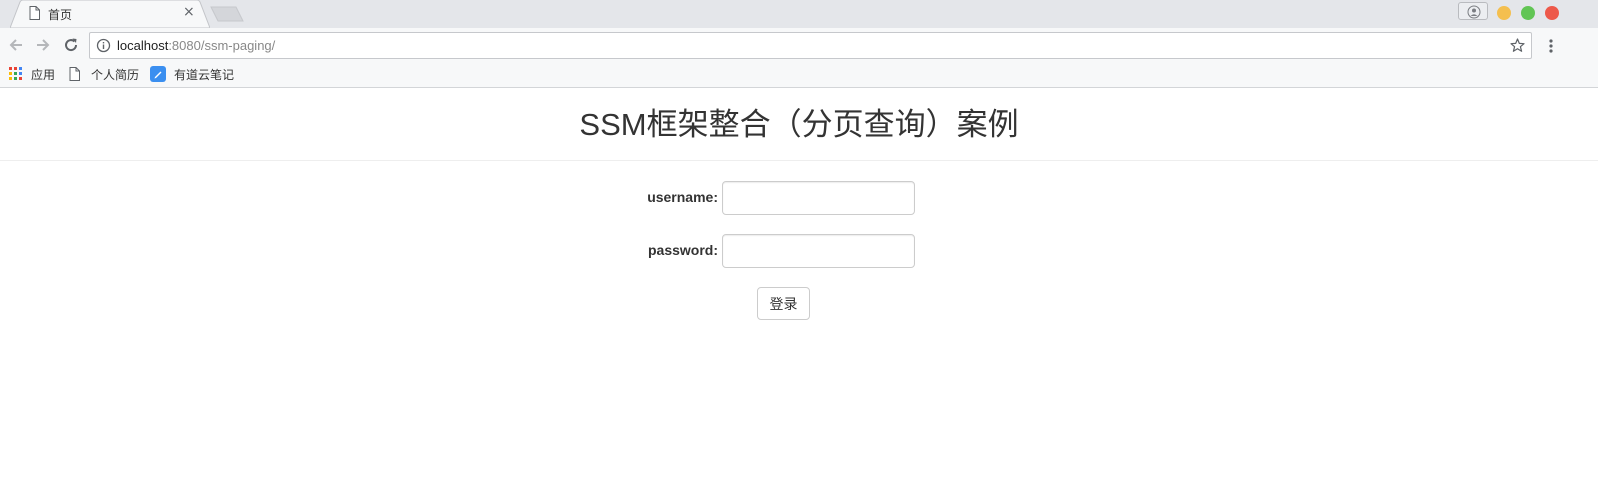 This screenshot has width=1598, height=495. I want to click on login-button: 登录, so click(783, 303).